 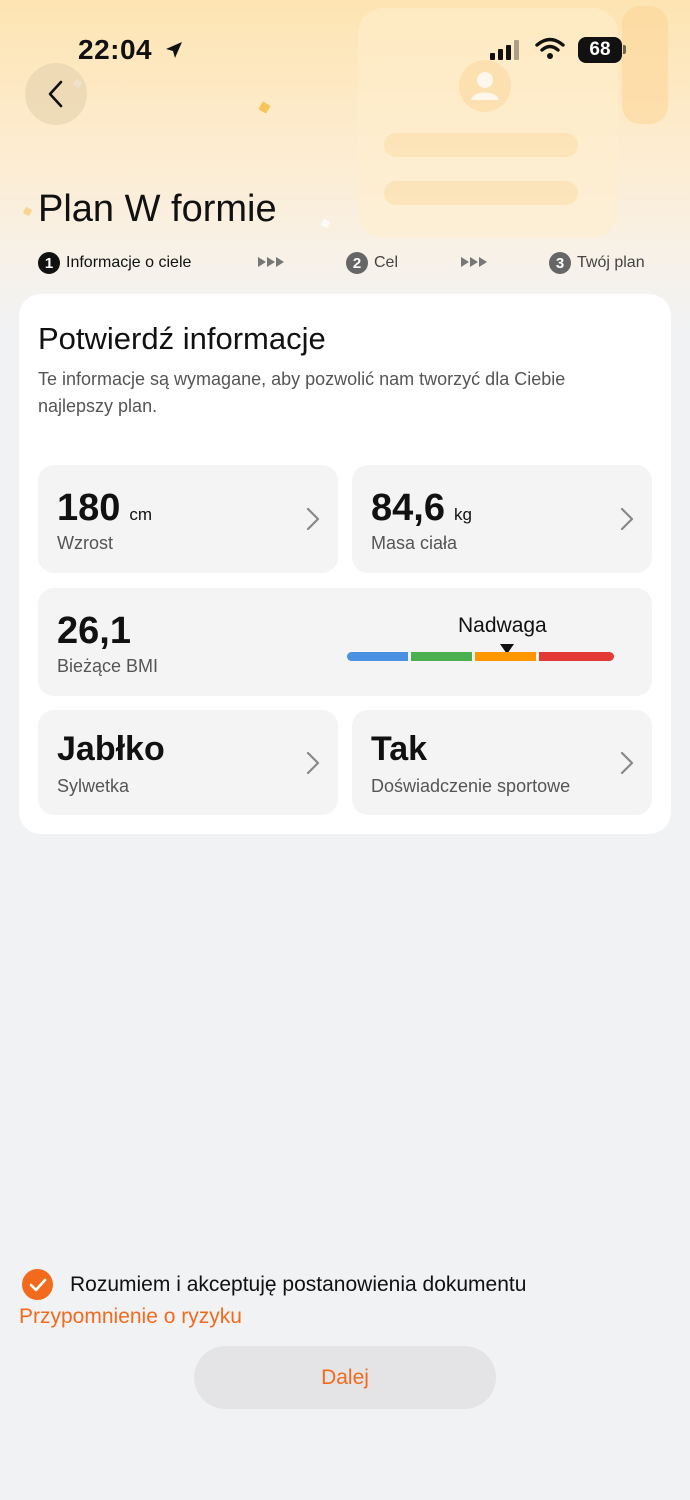 I want to click on step-your-plan: 3 Twój plan, so click(x=597, y=263).